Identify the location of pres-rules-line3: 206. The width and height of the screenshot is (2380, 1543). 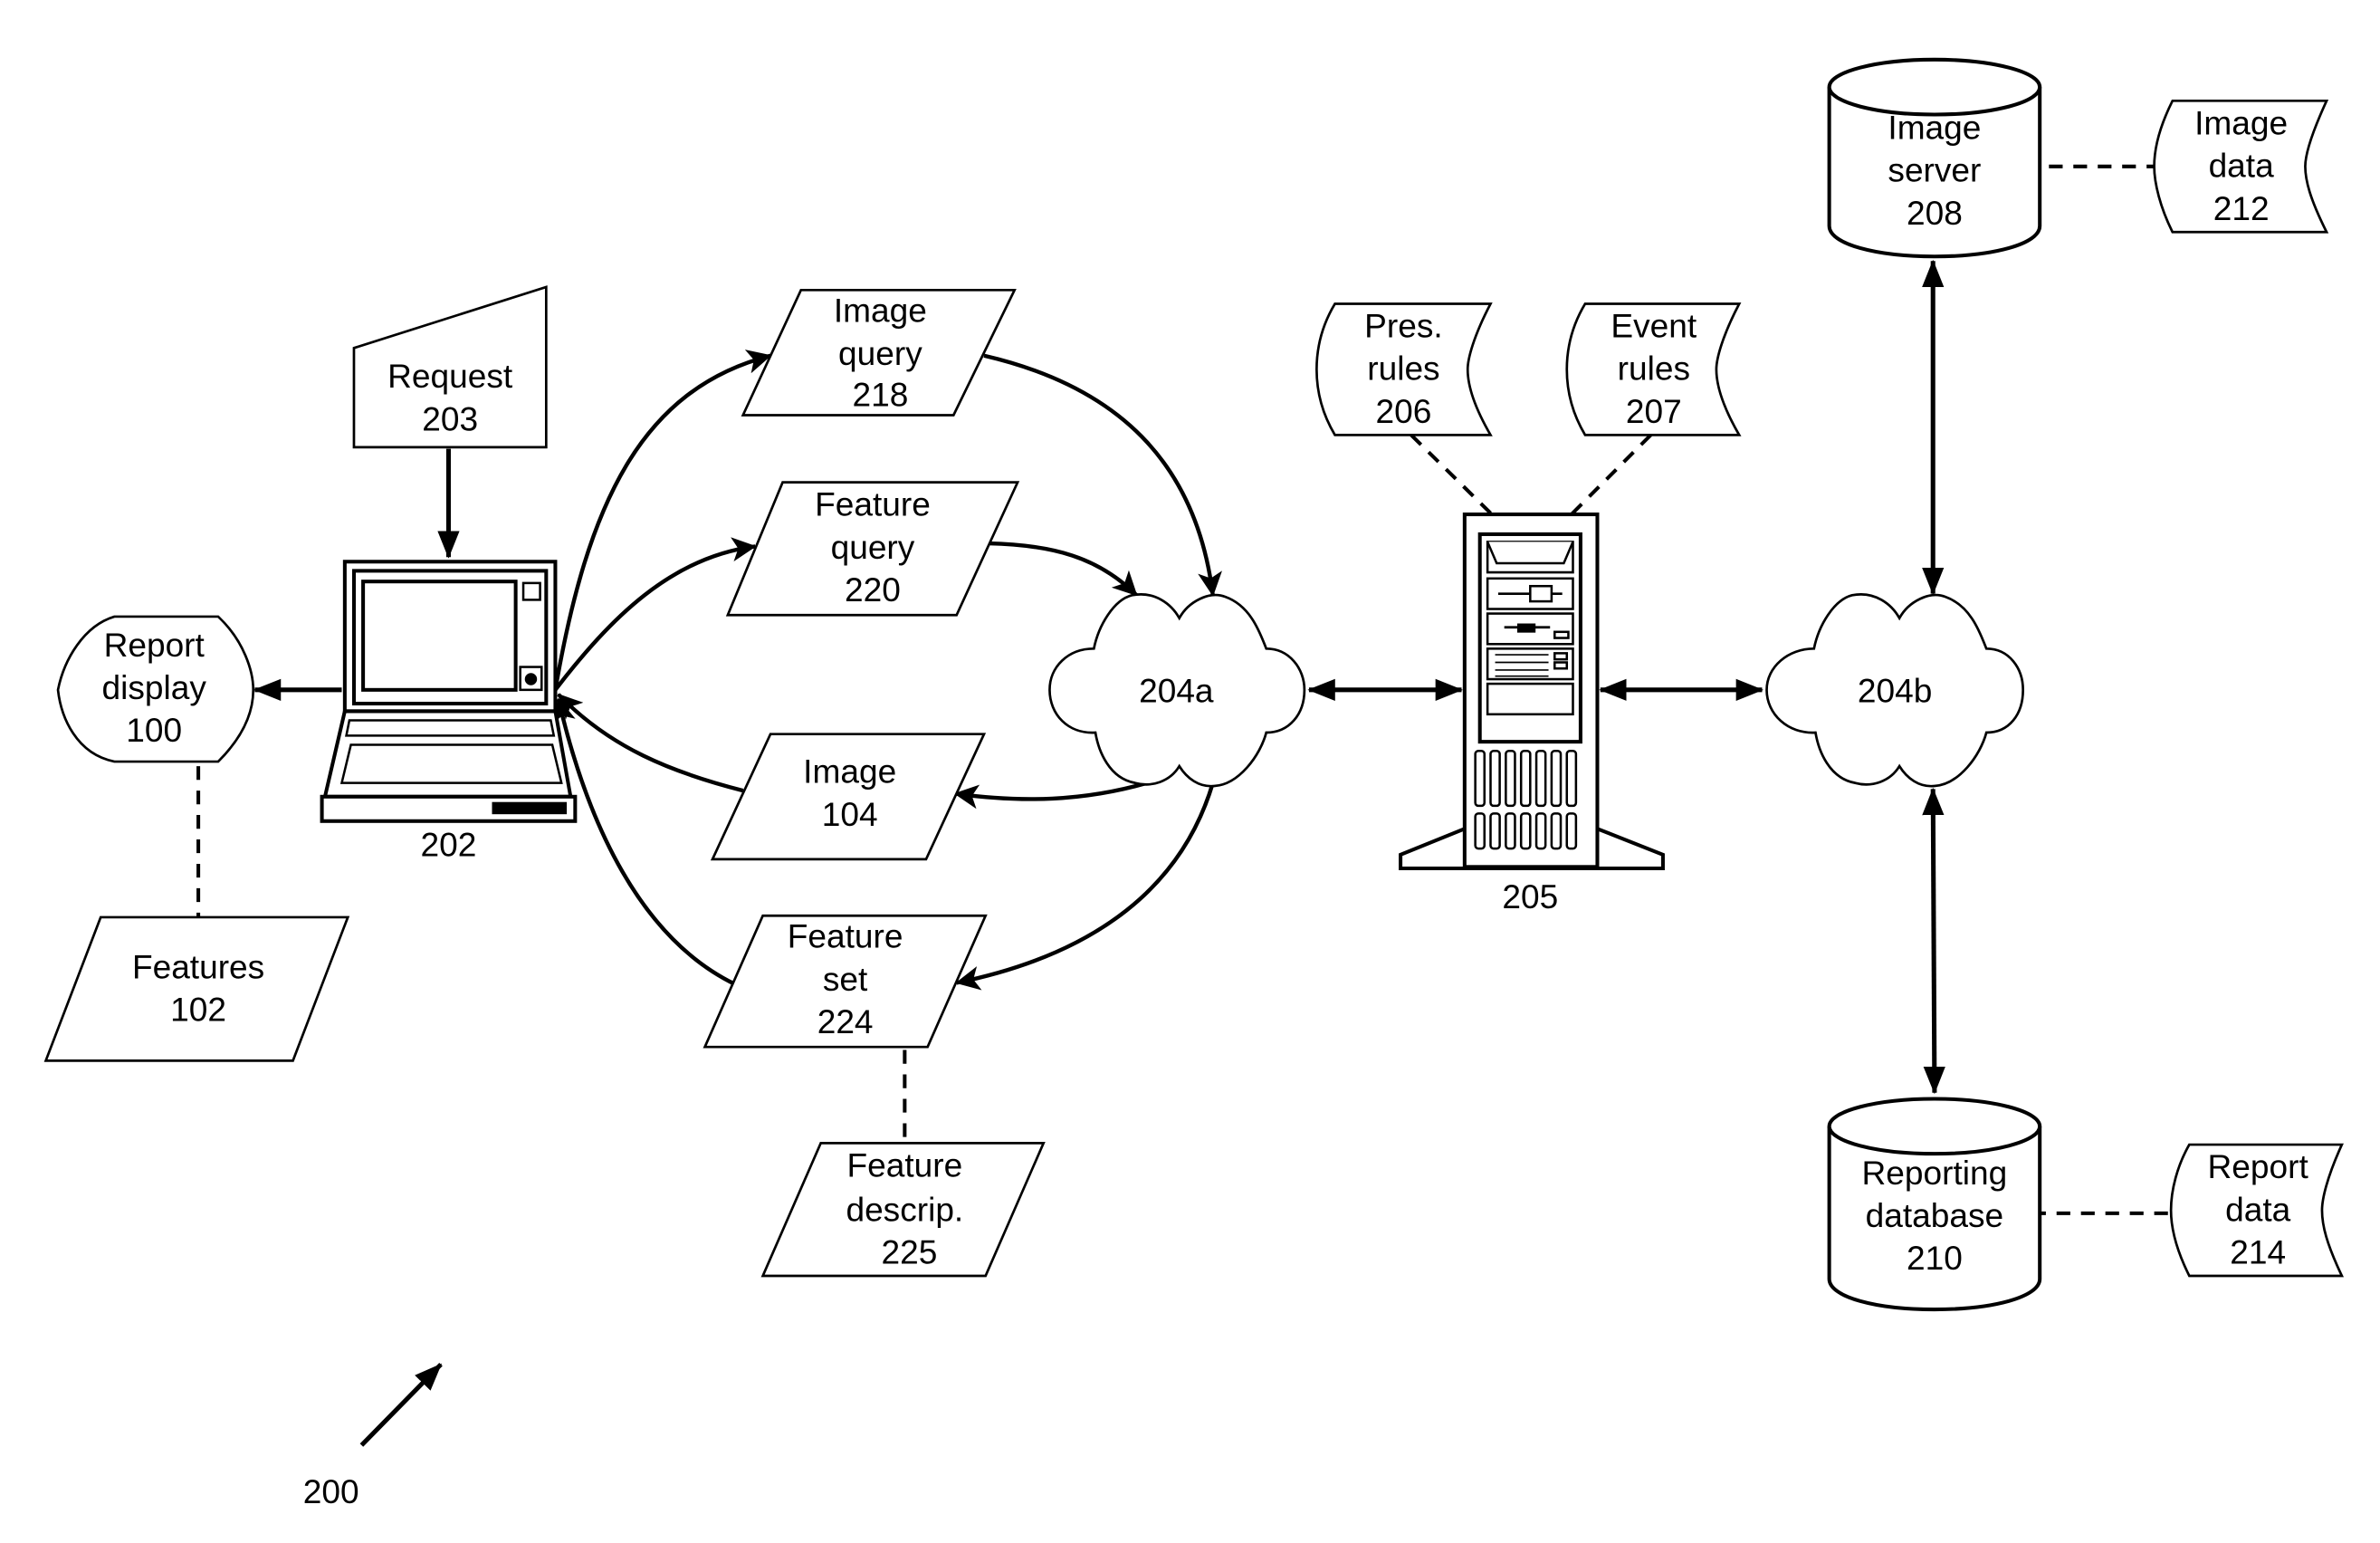
(1404, 411).